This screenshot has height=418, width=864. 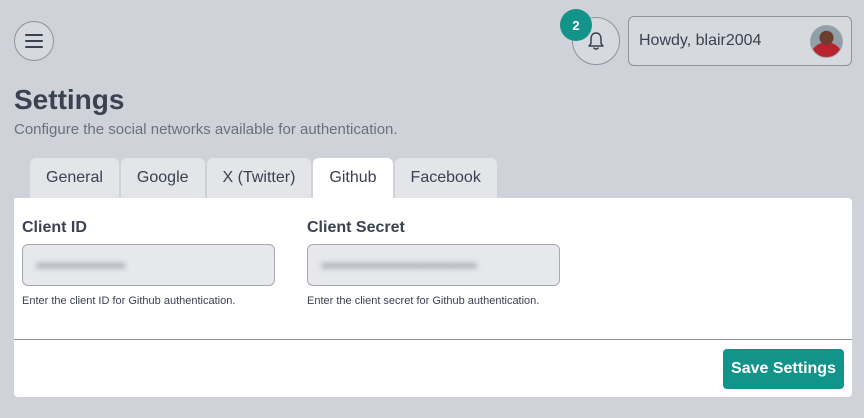 What do you see at coordinates (81, 265) in the screenshot?
I see `client-id-value: ••••••••••••••••` at bounding box center [81, 265].